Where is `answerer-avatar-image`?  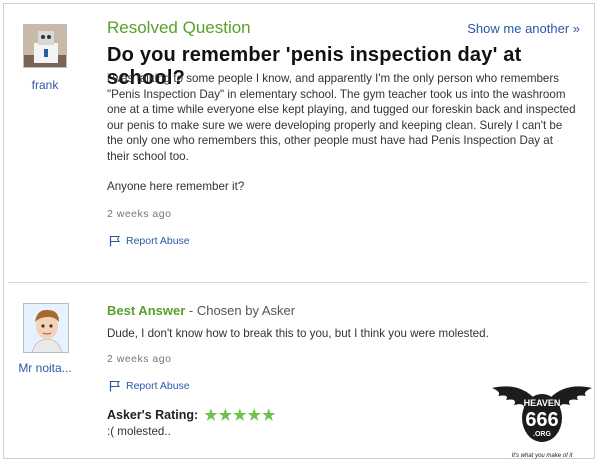 answerer-avatar-image is located at coordinates (46, 328).